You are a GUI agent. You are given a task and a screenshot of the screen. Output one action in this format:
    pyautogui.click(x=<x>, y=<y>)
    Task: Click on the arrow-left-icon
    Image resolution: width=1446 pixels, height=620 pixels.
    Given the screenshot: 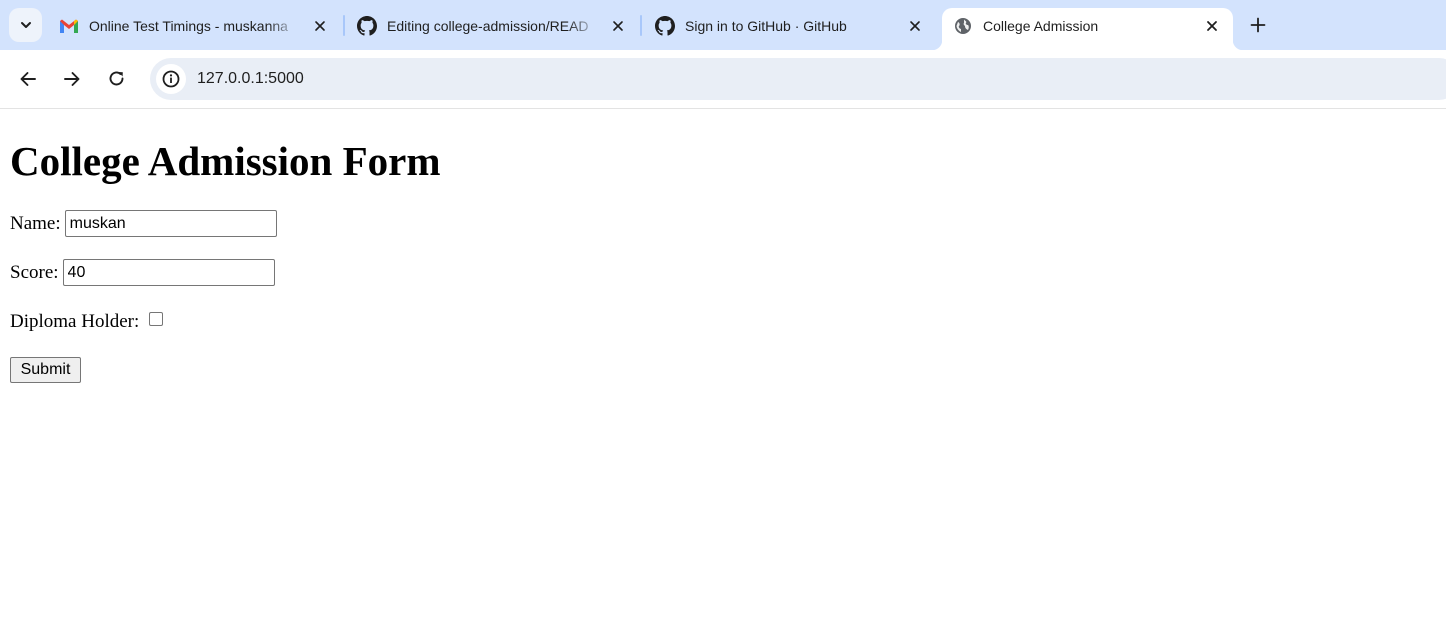 What is the action you would take?
    pyautogui.click(x=28, y=79)
    